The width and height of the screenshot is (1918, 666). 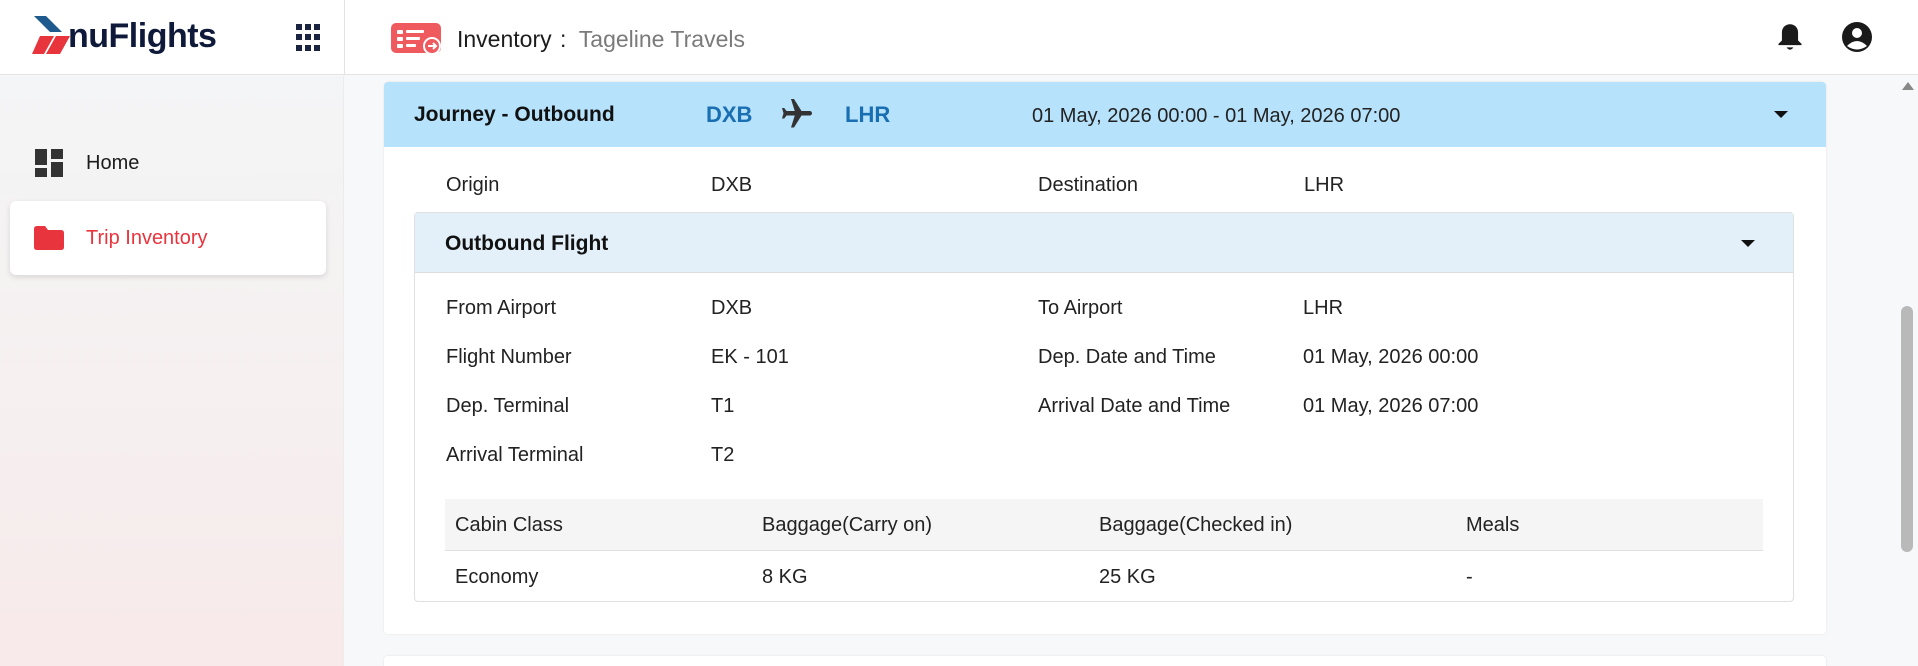 What do you see at coordinates (732, 185) in the screenshot?
I see `origin-value: DXB` at bounding box center [732, 185].